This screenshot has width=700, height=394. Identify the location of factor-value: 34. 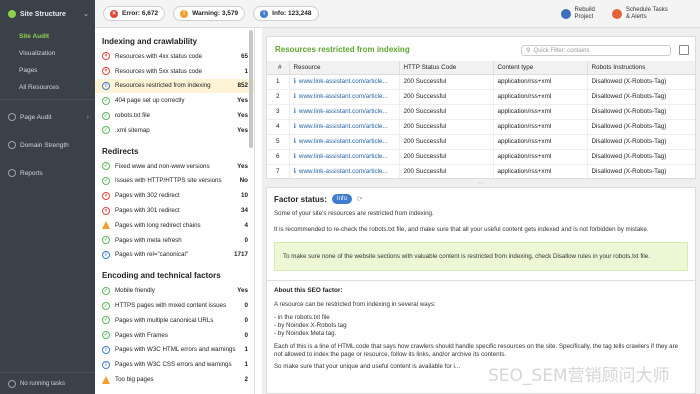
(244, 211).